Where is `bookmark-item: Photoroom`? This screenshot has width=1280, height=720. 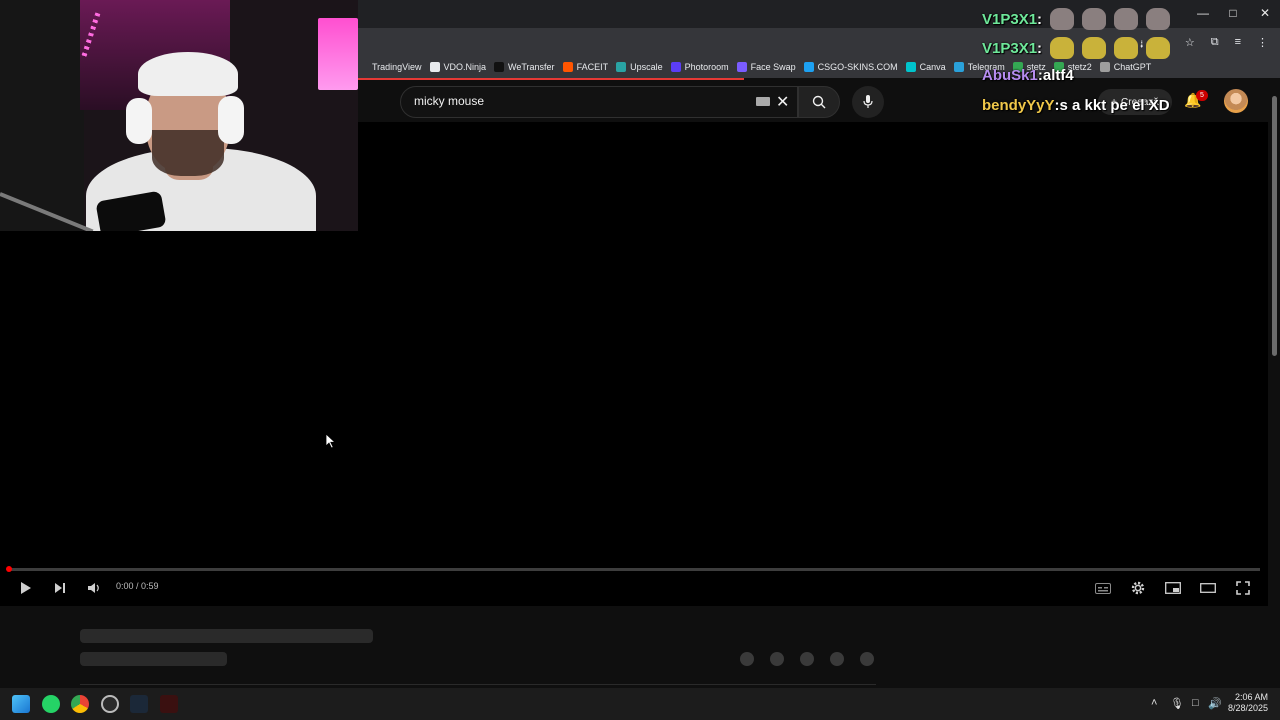
bookmark-item: Photoroom is located at coordinates (703, 67).